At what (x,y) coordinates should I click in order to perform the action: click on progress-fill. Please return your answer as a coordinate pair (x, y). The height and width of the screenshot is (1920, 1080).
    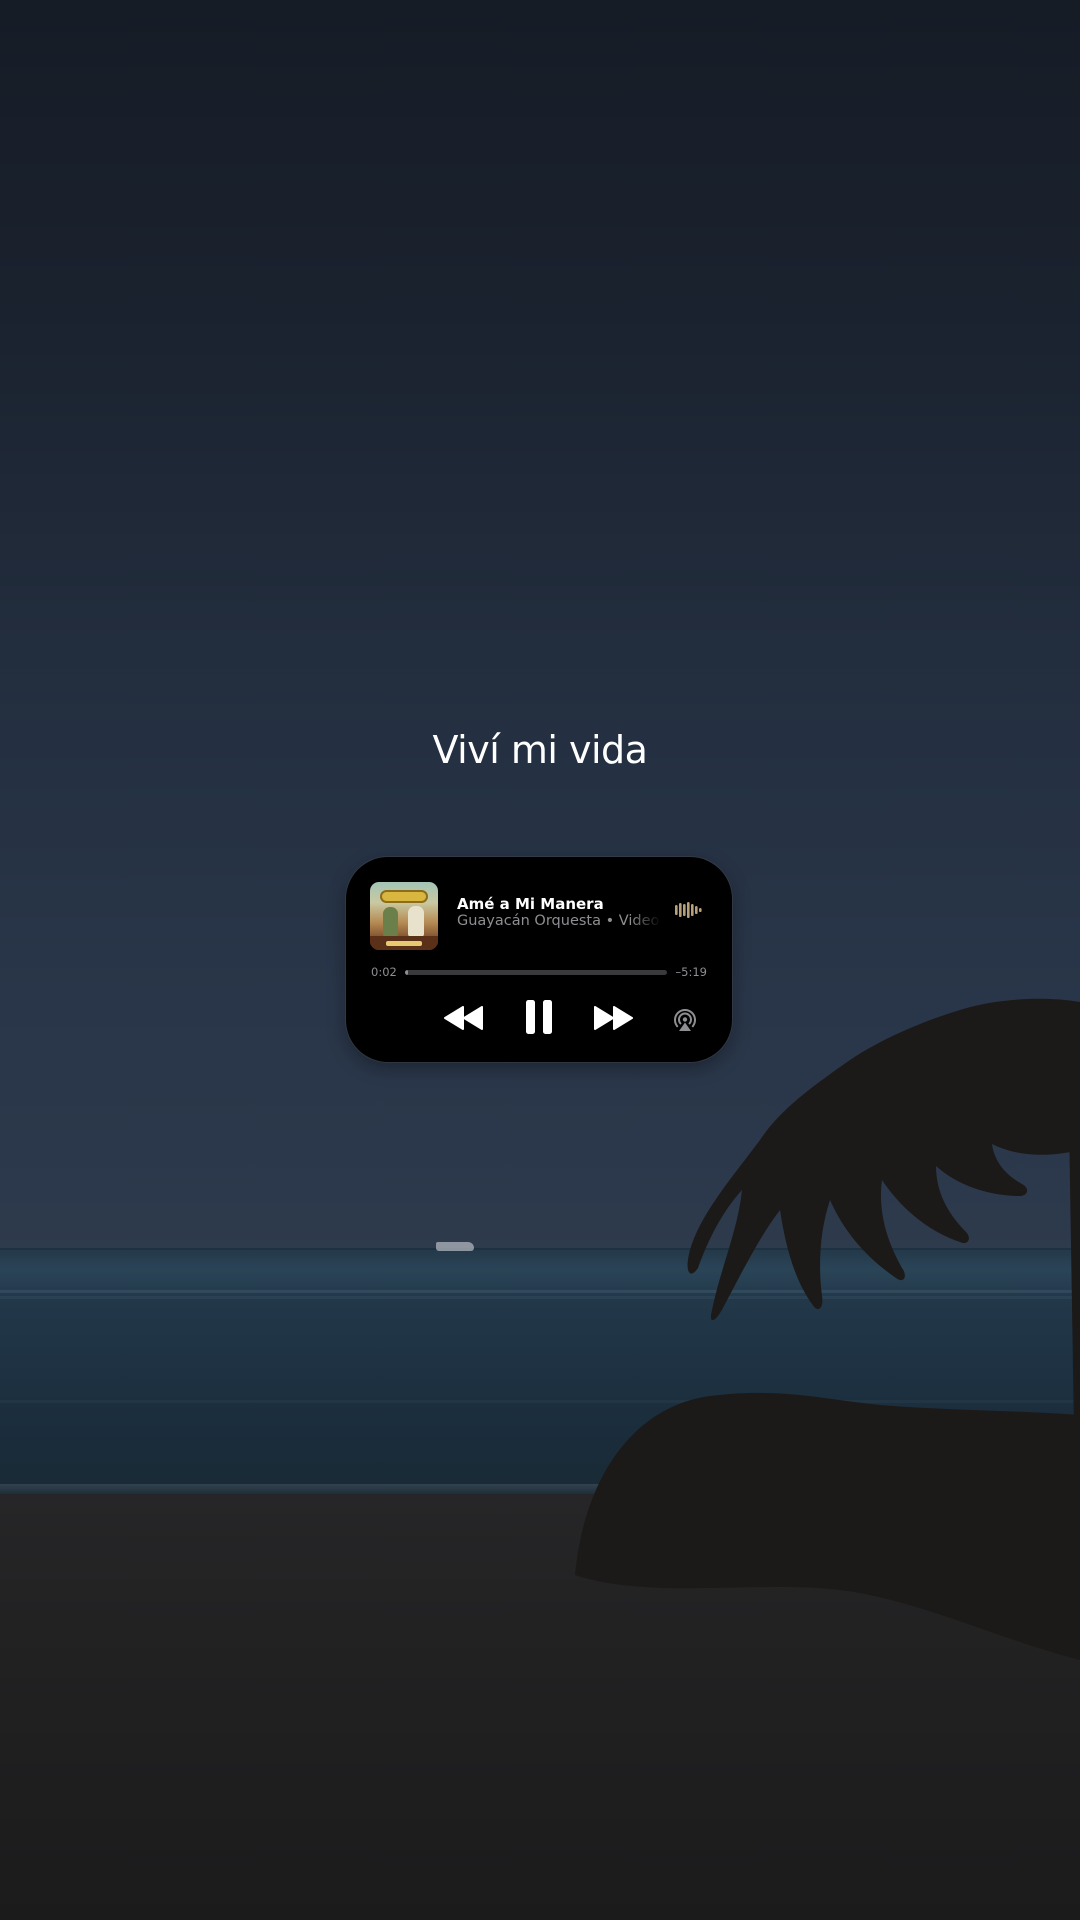
    Looking at the image, I should click on (406, 972).